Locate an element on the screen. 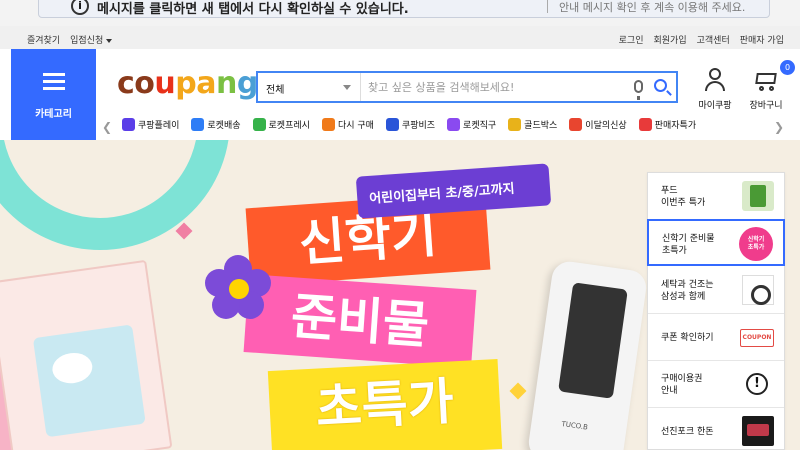  meat-icon is located at coordinates (758, 431).